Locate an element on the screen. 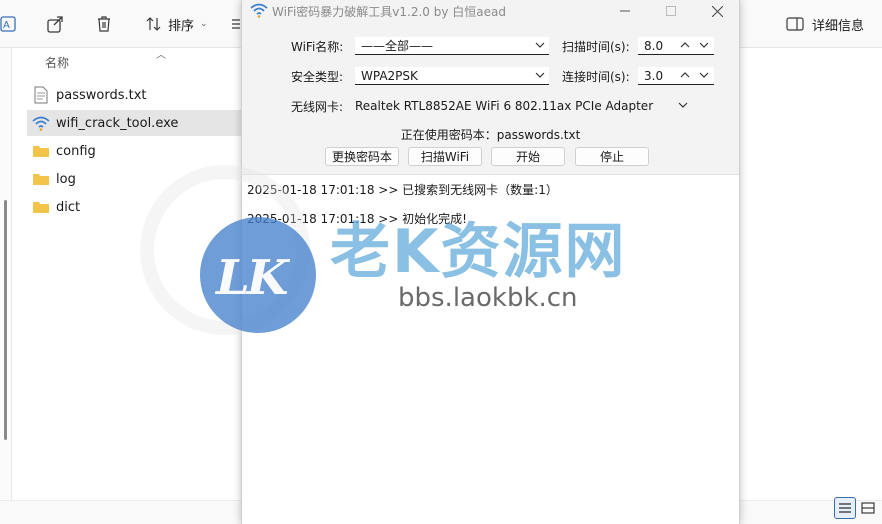  details-view-button is located at coordinates (845, 508).